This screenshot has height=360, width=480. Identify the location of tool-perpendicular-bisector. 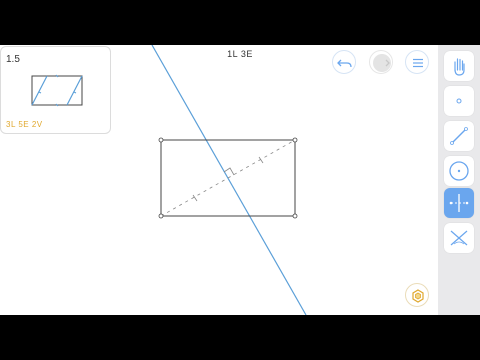
(459, 203).